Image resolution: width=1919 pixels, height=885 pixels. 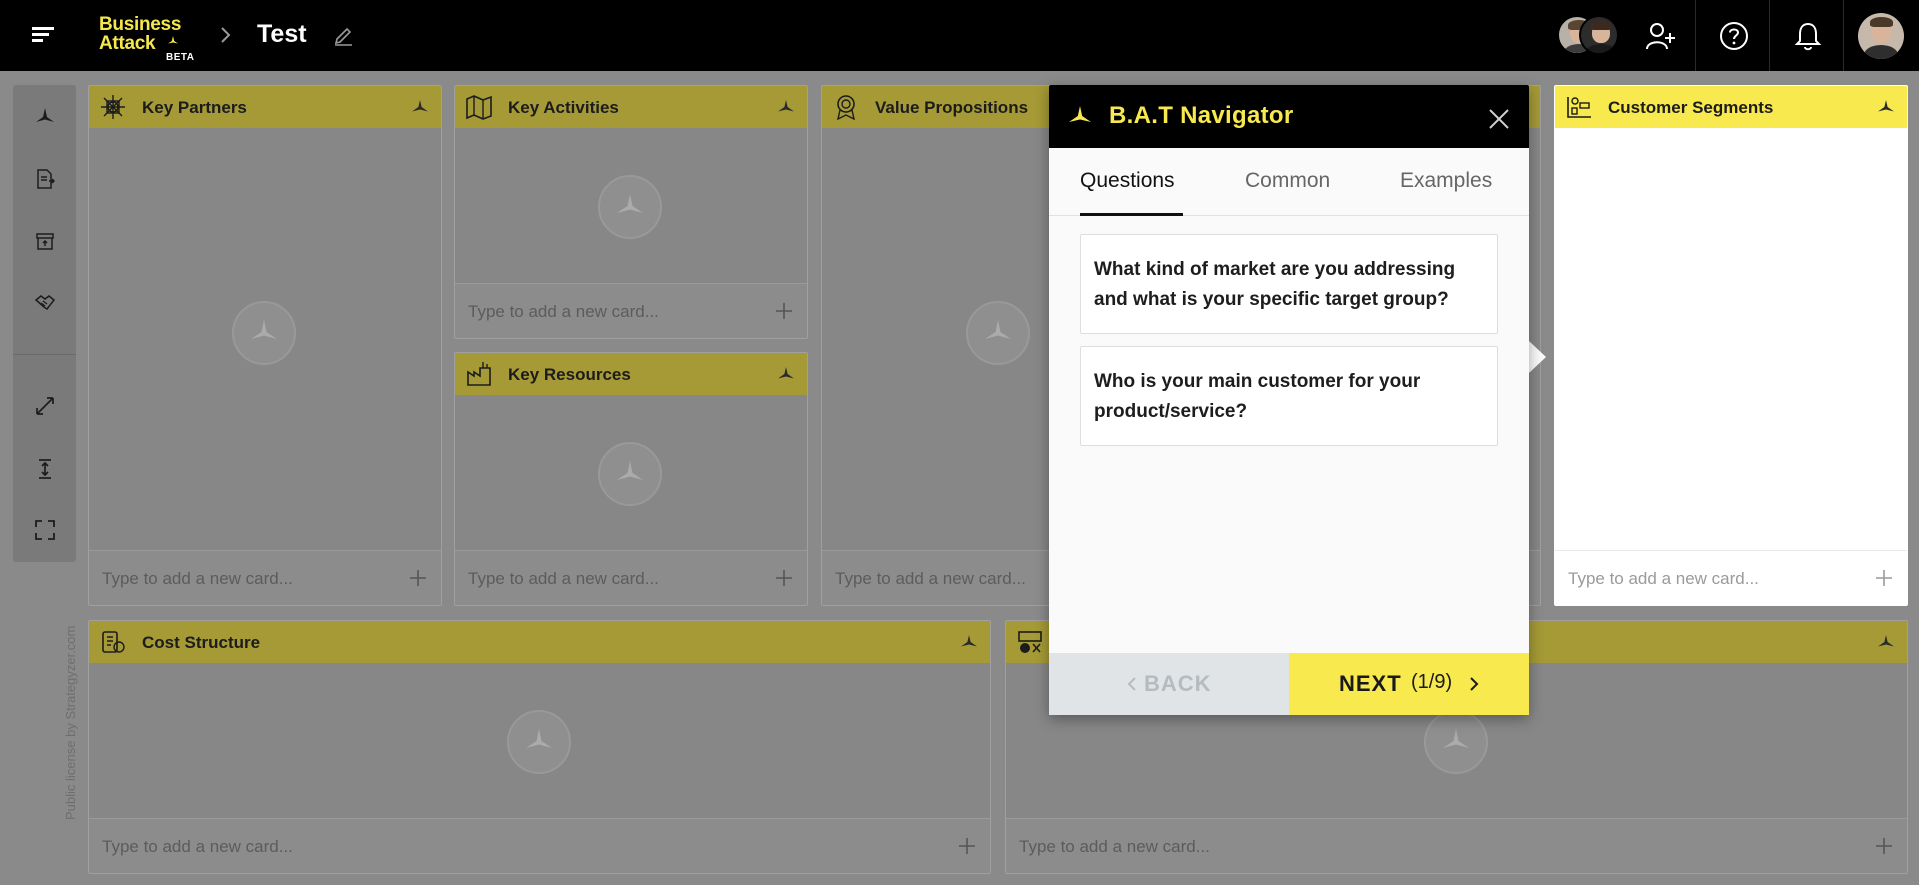 What do you see at coordinates (569, 374) in the screenshot?
I see `block-title: Key Resources` at bounding box center [569, 374].